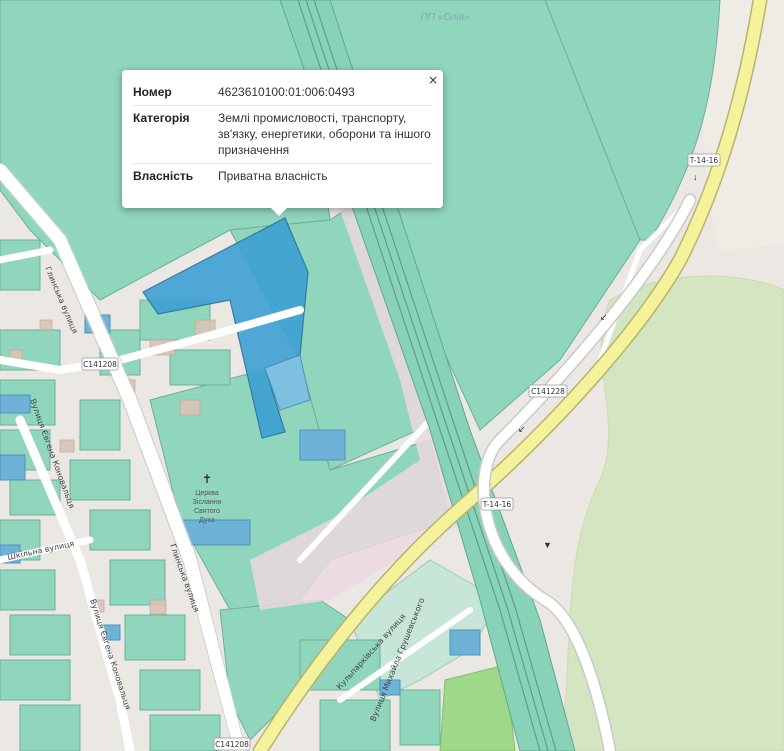  I want to click on info-row-ownership: Власність Приватна власність, so click(283, 177).